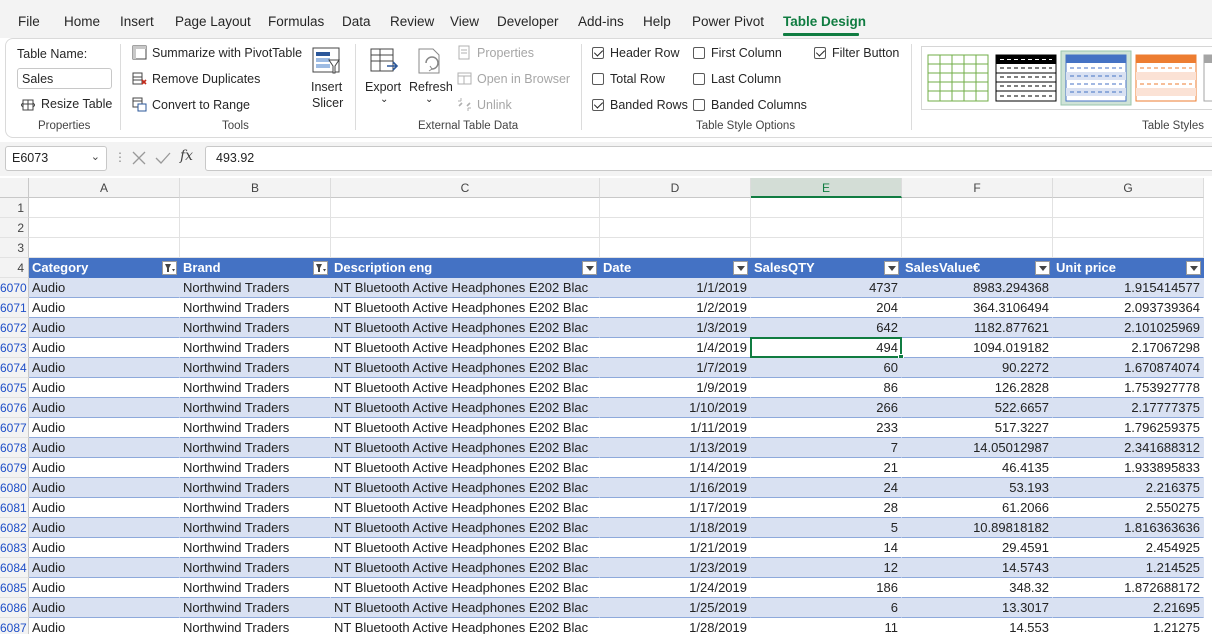 This screenshot has height=634, width=1212. I want to click on table-cell: 1.214525, so click(1128, 568).